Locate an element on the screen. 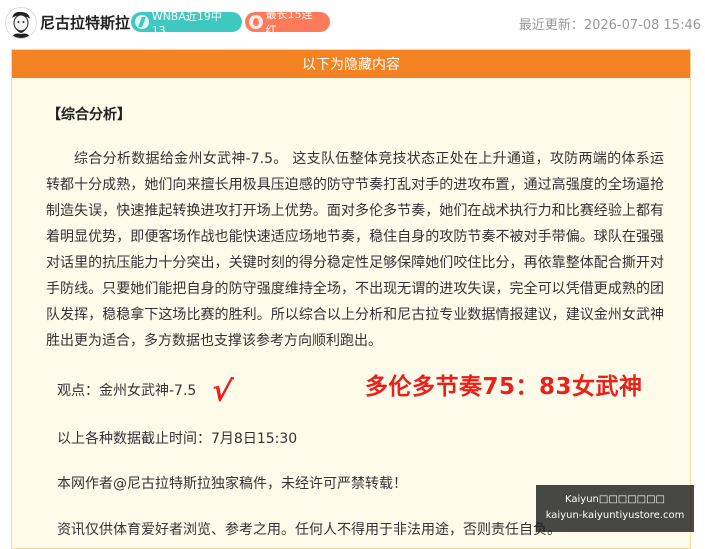 Image resolution: width=705 pixels, height=549 pixels. section-title: 【综合分析】 is located at coordinates (89, 115).